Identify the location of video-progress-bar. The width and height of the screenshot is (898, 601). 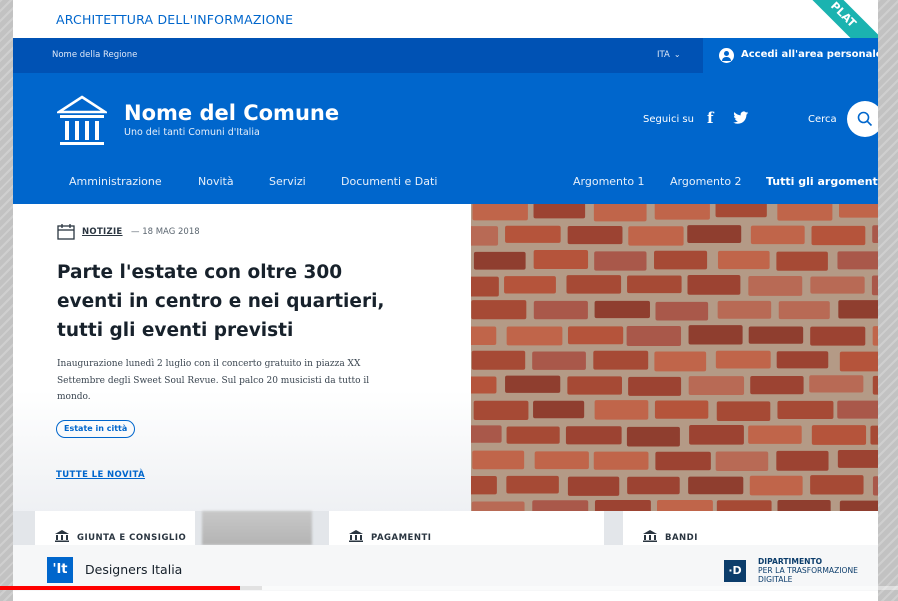
(449, 588).